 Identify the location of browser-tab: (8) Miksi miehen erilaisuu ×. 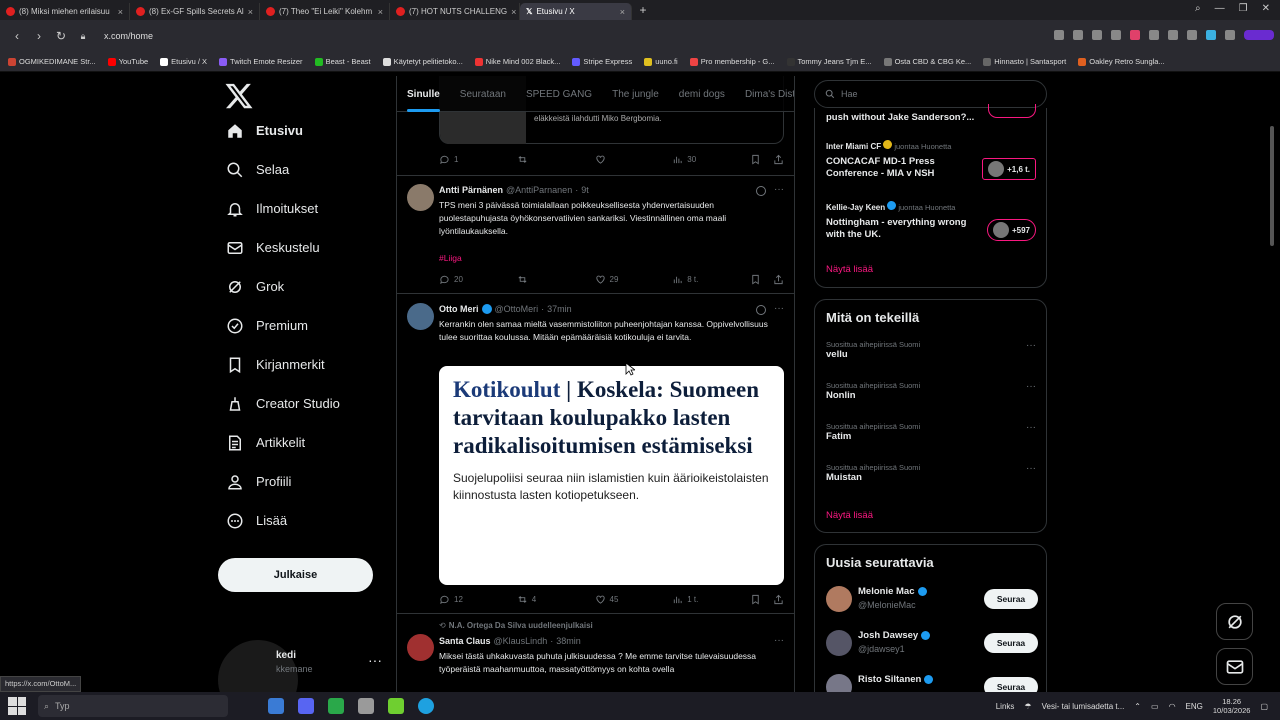
(65, 11).